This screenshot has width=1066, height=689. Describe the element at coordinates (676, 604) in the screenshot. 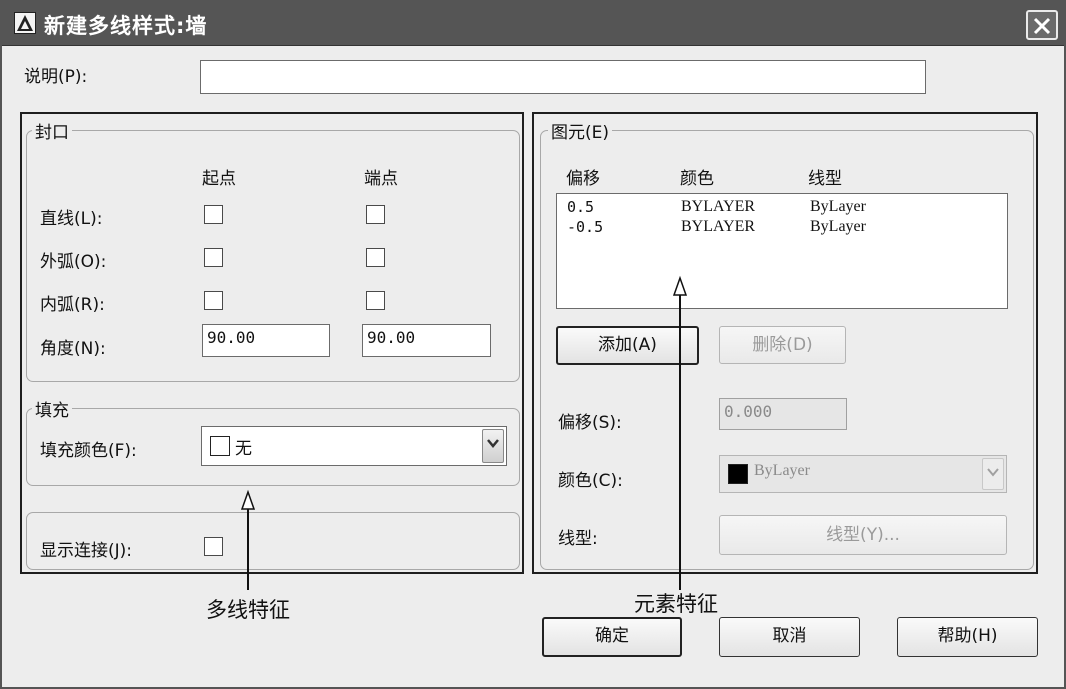

I see `element-features-annotation: 元素特征` at that location.